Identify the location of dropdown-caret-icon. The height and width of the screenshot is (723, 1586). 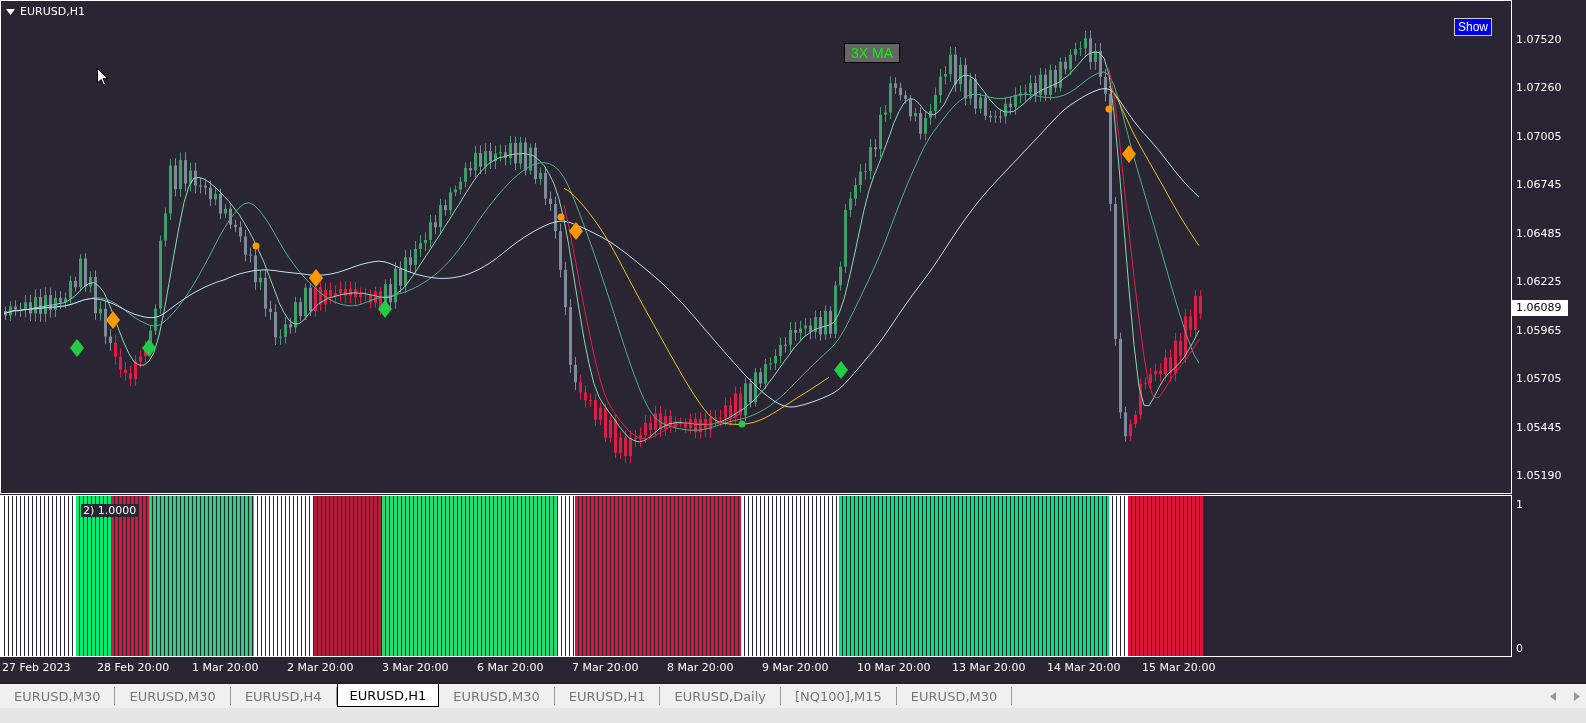
(10, 11).